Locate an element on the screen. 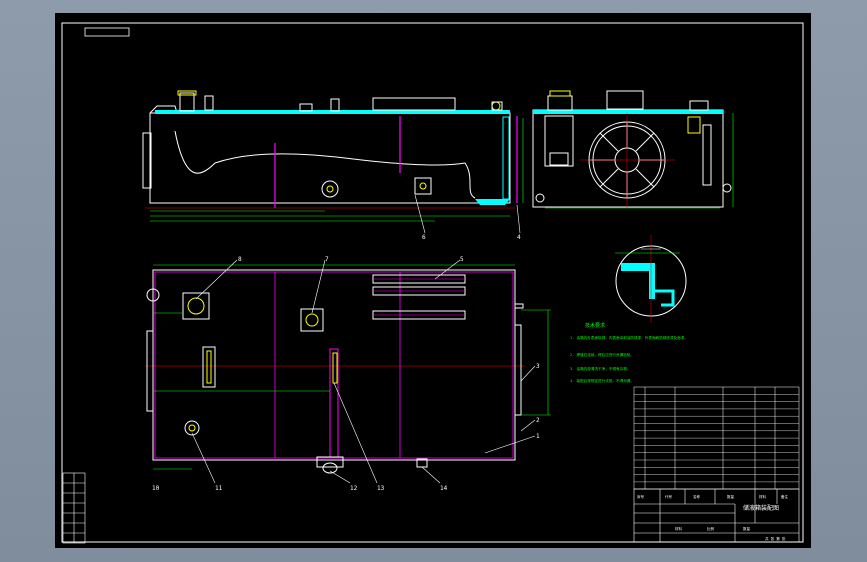 This screenshot has width=867, height=562. bom-header-name: 名称 is located at coordinates (697, 496).